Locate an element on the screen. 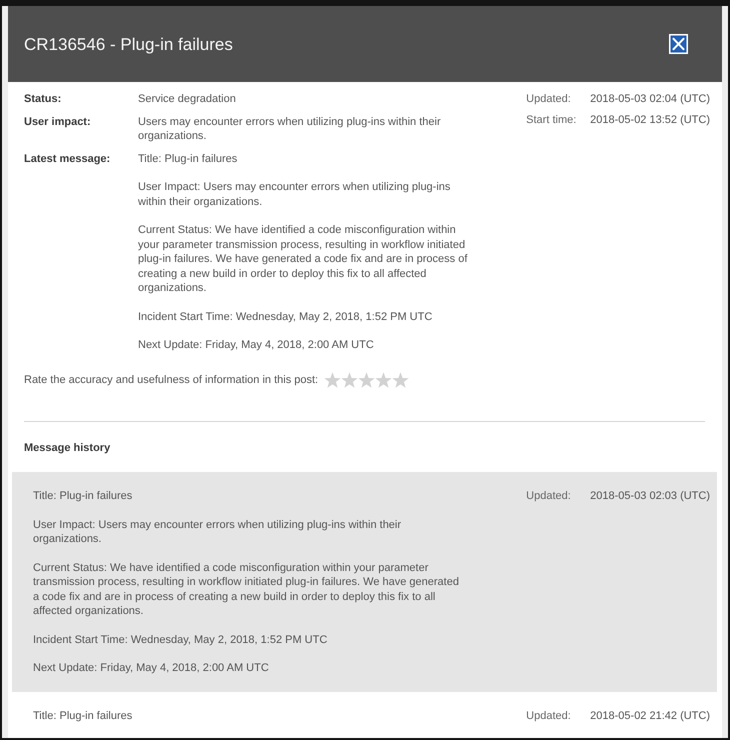  timestamp-value: 2018-05-02 13:52 (UTC) is located at coordinates (650, 119).